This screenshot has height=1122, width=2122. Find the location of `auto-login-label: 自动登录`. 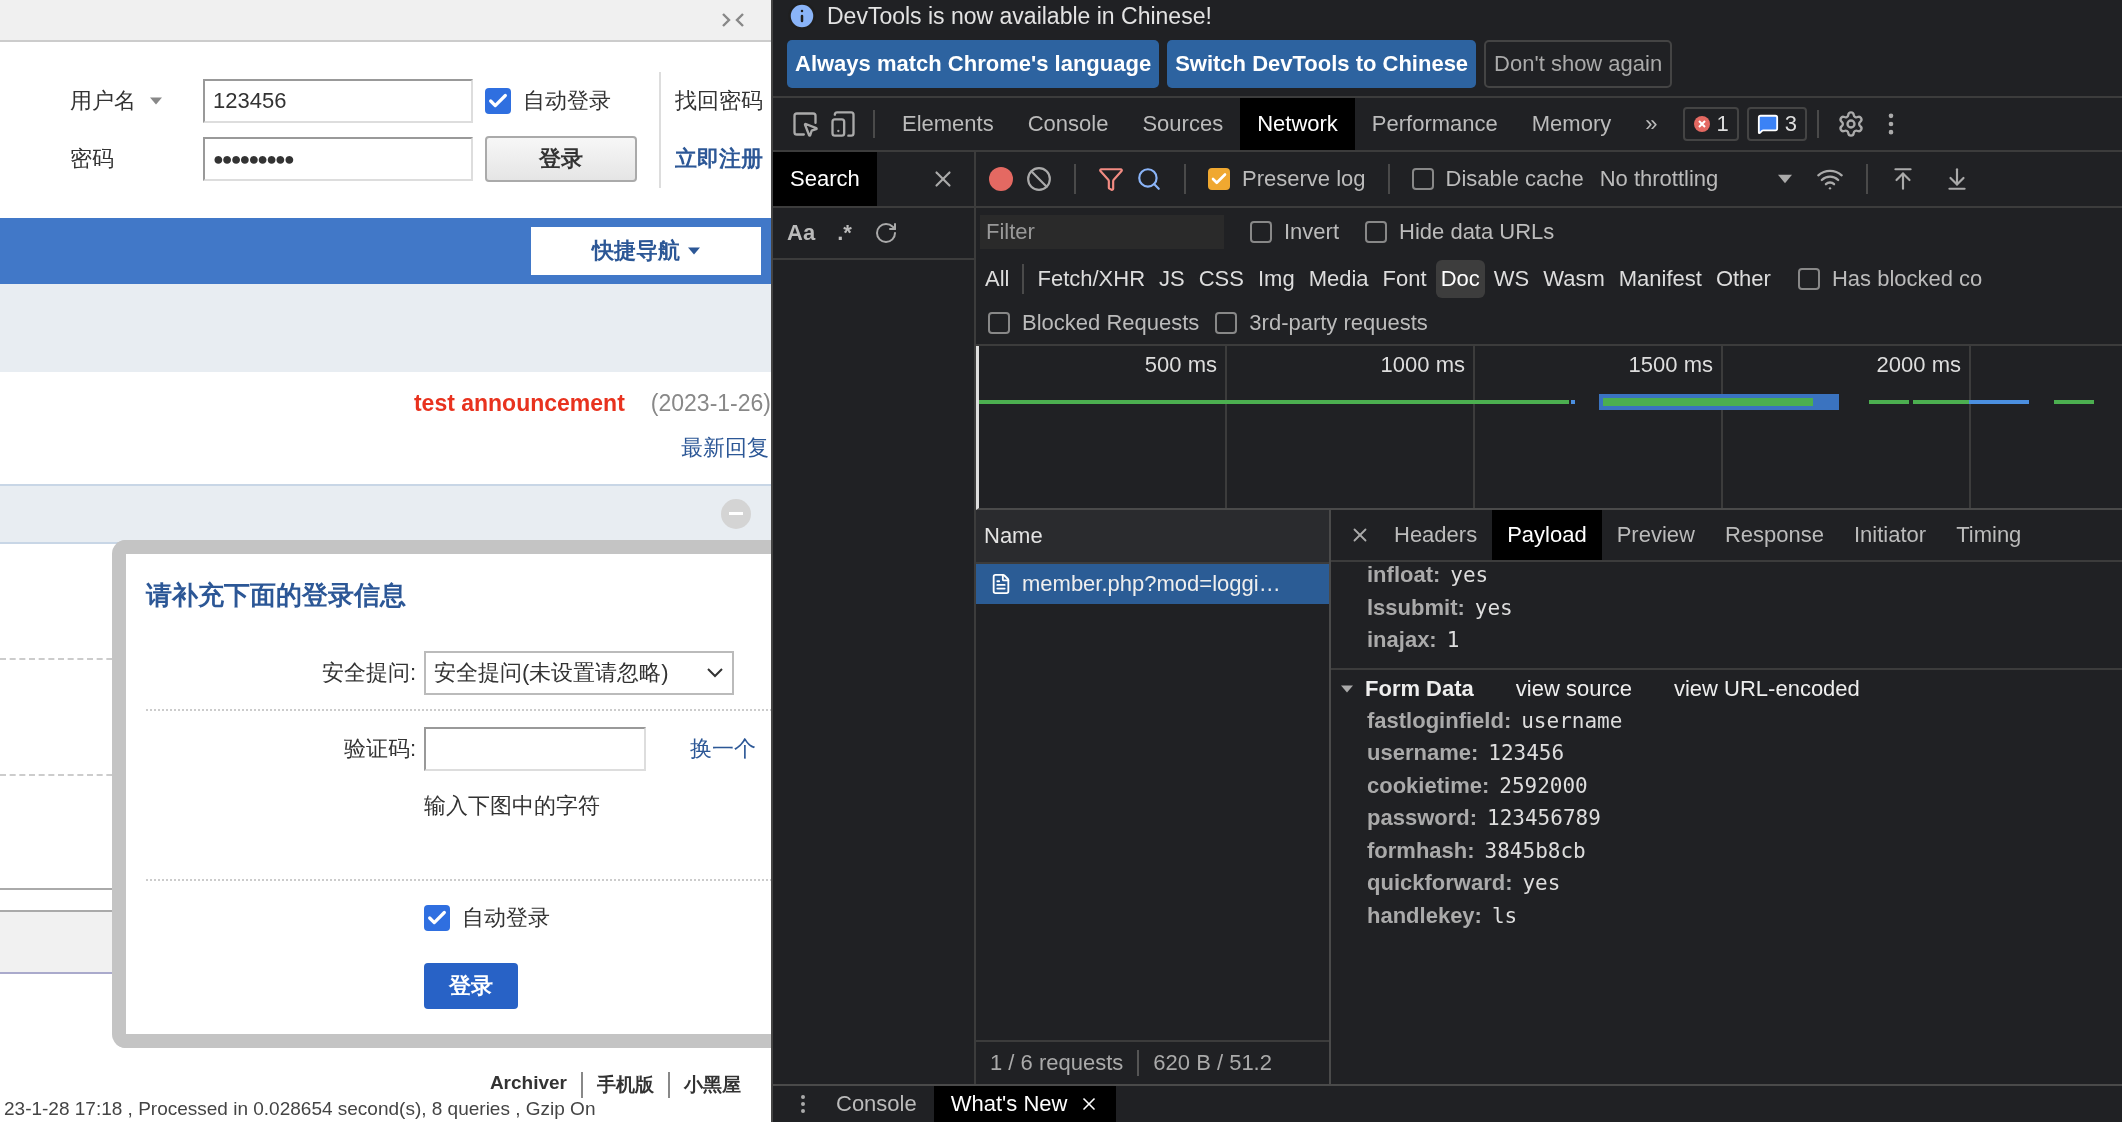

auto-login-label: 自动登录 is located at coordinates (506, 918).